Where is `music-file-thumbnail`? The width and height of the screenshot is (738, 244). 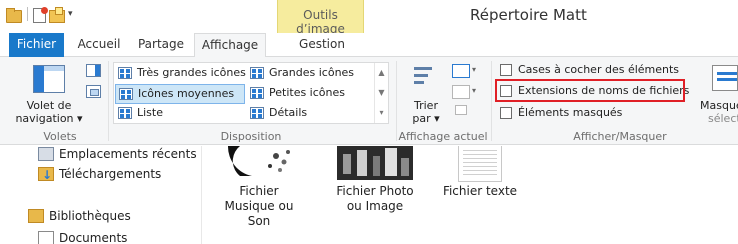 music-file-thumbnail is located at coordinates (259, 161).